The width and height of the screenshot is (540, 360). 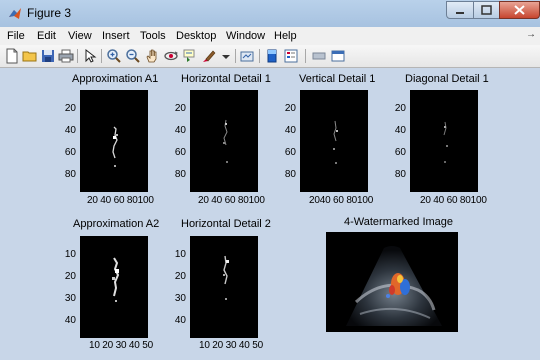 I want to click on panel-title: Diagonal Detail 1, so click(x=447, y=79).